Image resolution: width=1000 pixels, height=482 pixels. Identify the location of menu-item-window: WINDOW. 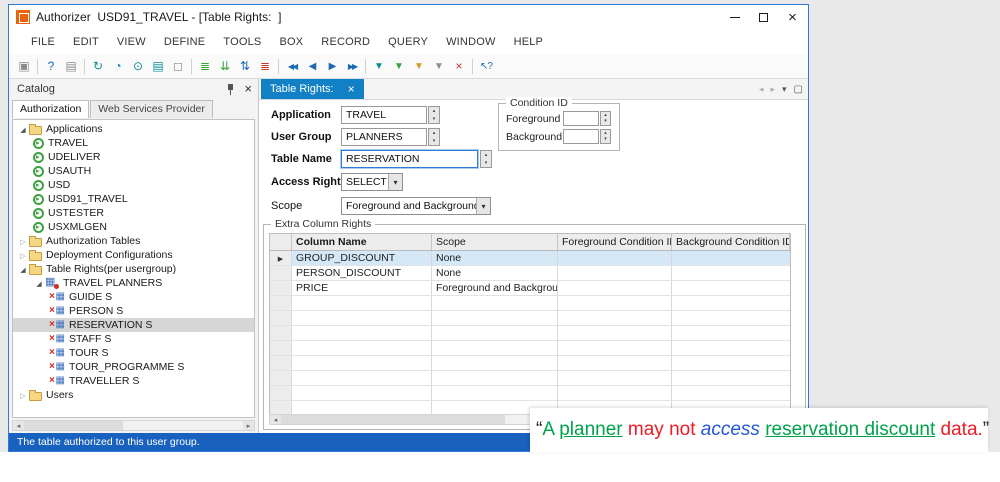
(470, 42).